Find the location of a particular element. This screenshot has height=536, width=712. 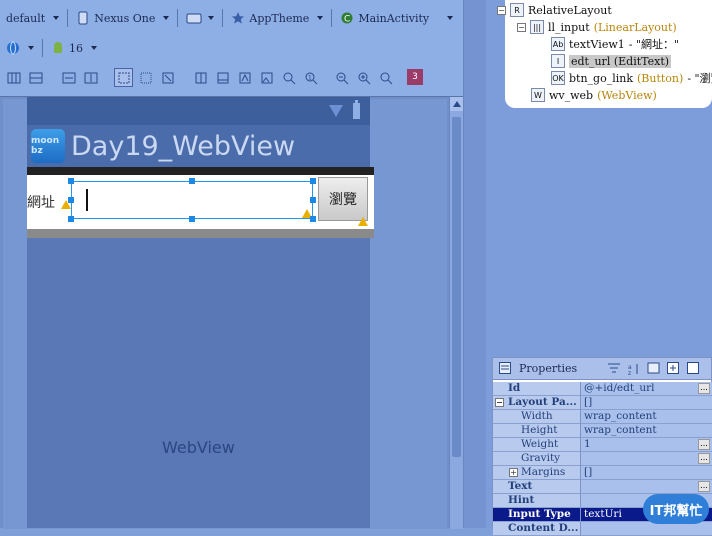

panel-divider is located at coordinates (474, 264).